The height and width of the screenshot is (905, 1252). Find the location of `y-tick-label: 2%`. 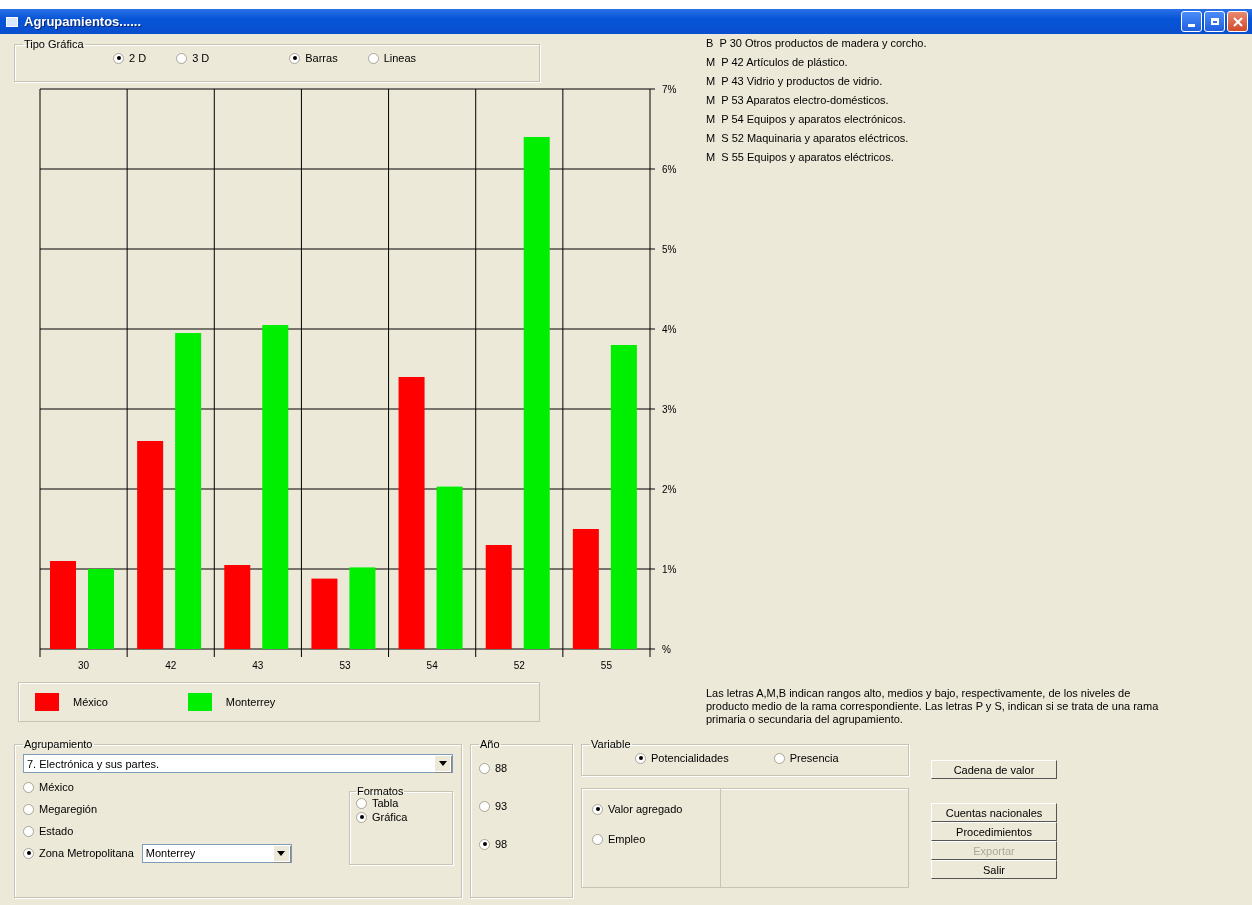

y-tick-label: 2% is located at coordinates (669, 489).